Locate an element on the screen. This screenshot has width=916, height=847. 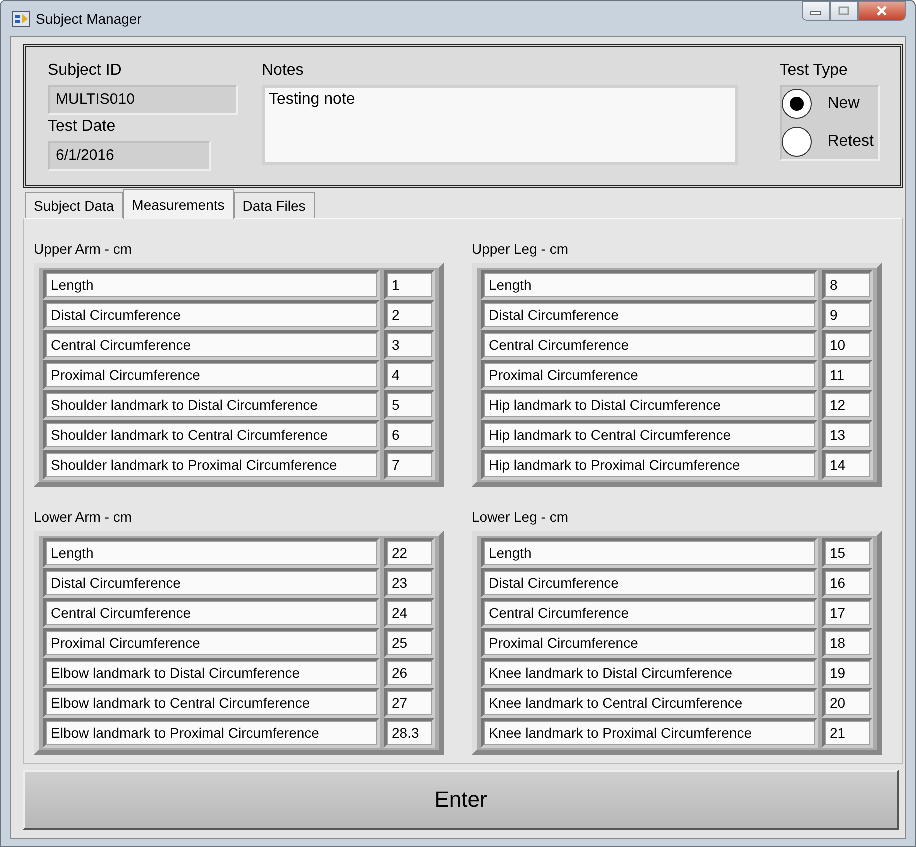
measurement-value: 20 is located at coordinates (847, 703).